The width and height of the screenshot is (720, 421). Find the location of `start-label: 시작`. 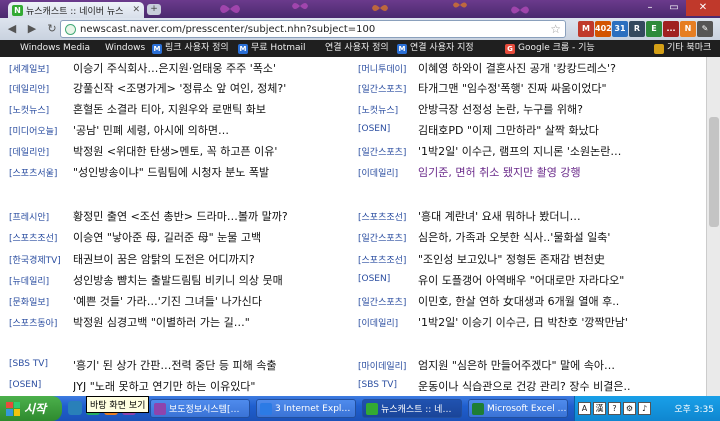

start-label: 시작 is located at coordinates (35, 409).